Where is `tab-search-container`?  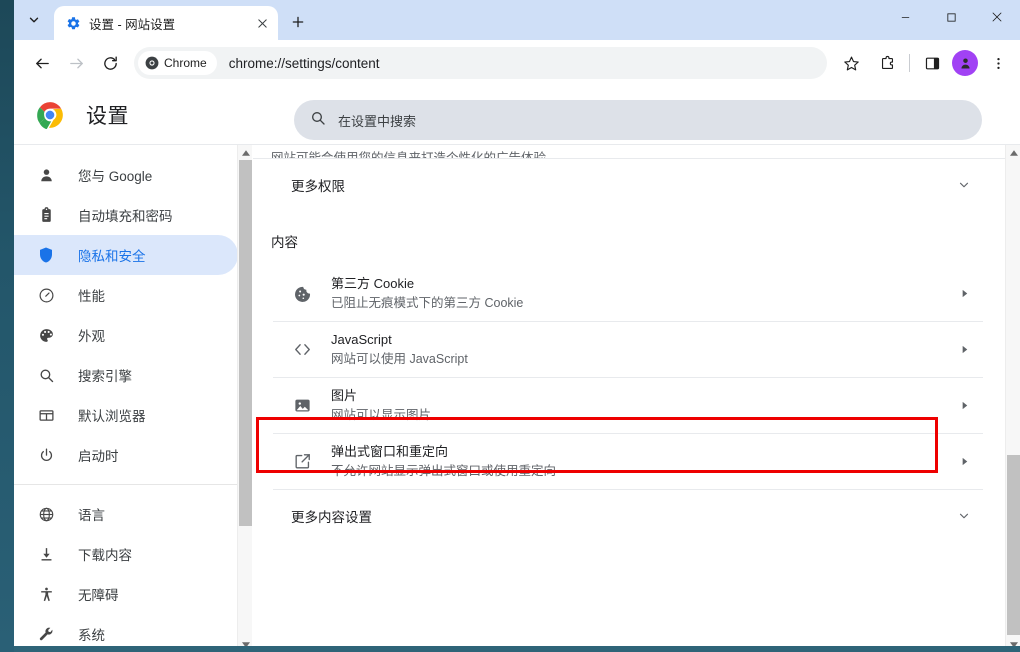 tab-search-container is located at coordinates (34, 20).